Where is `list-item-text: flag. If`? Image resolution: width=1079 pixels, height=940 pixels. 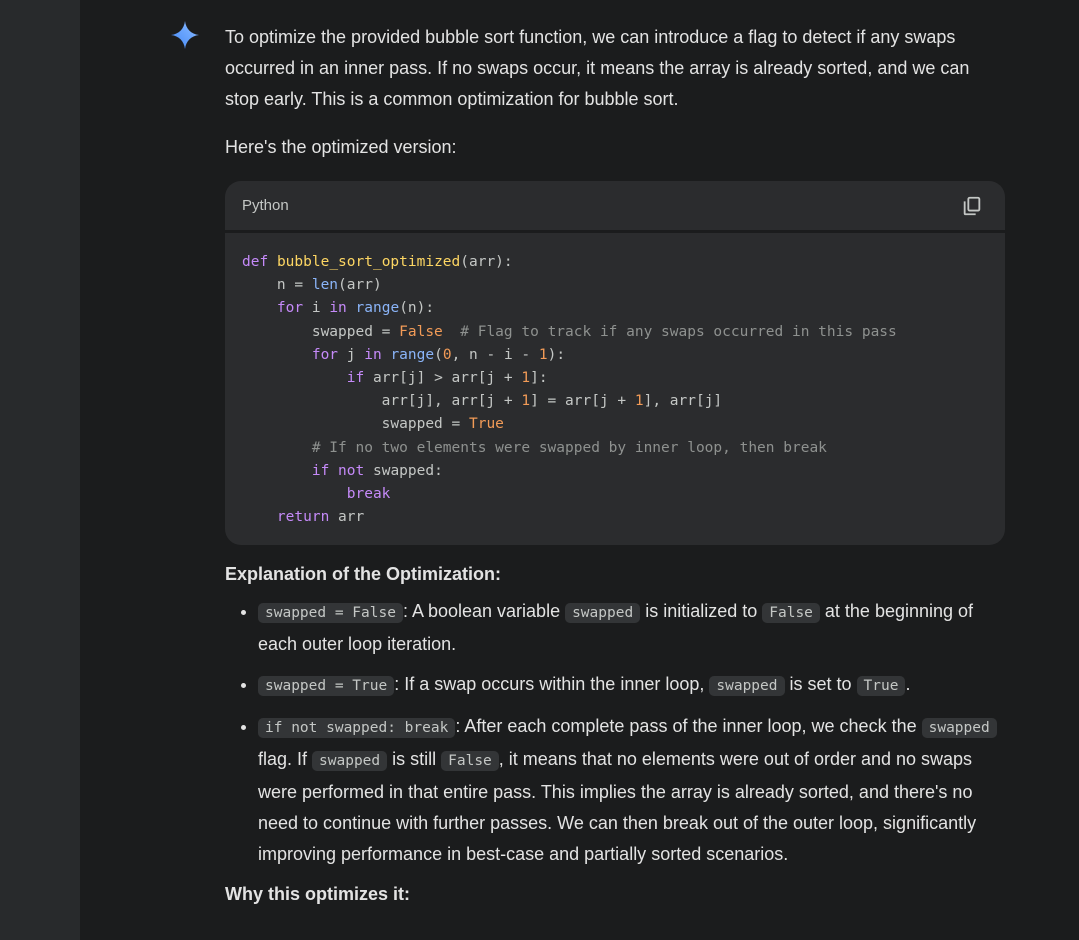
list-item-text: flag. If is located at coordinates (285, 759).